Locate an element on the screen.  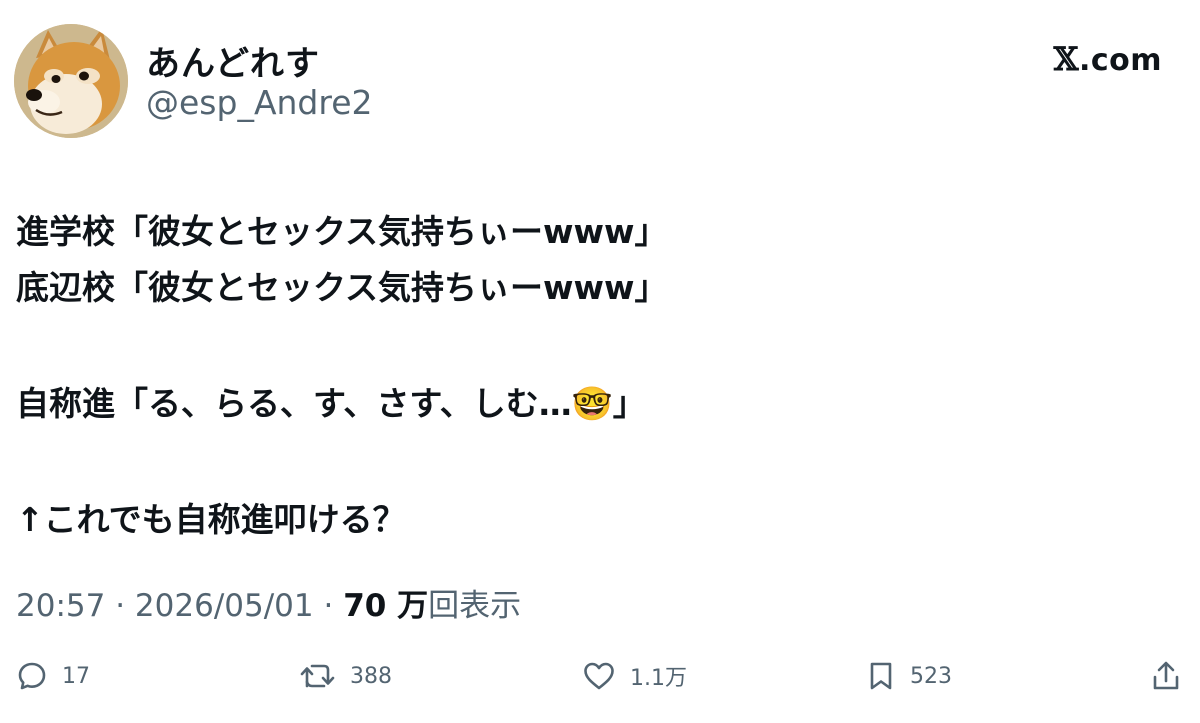
share-button is located at coordinates (1166, 676).